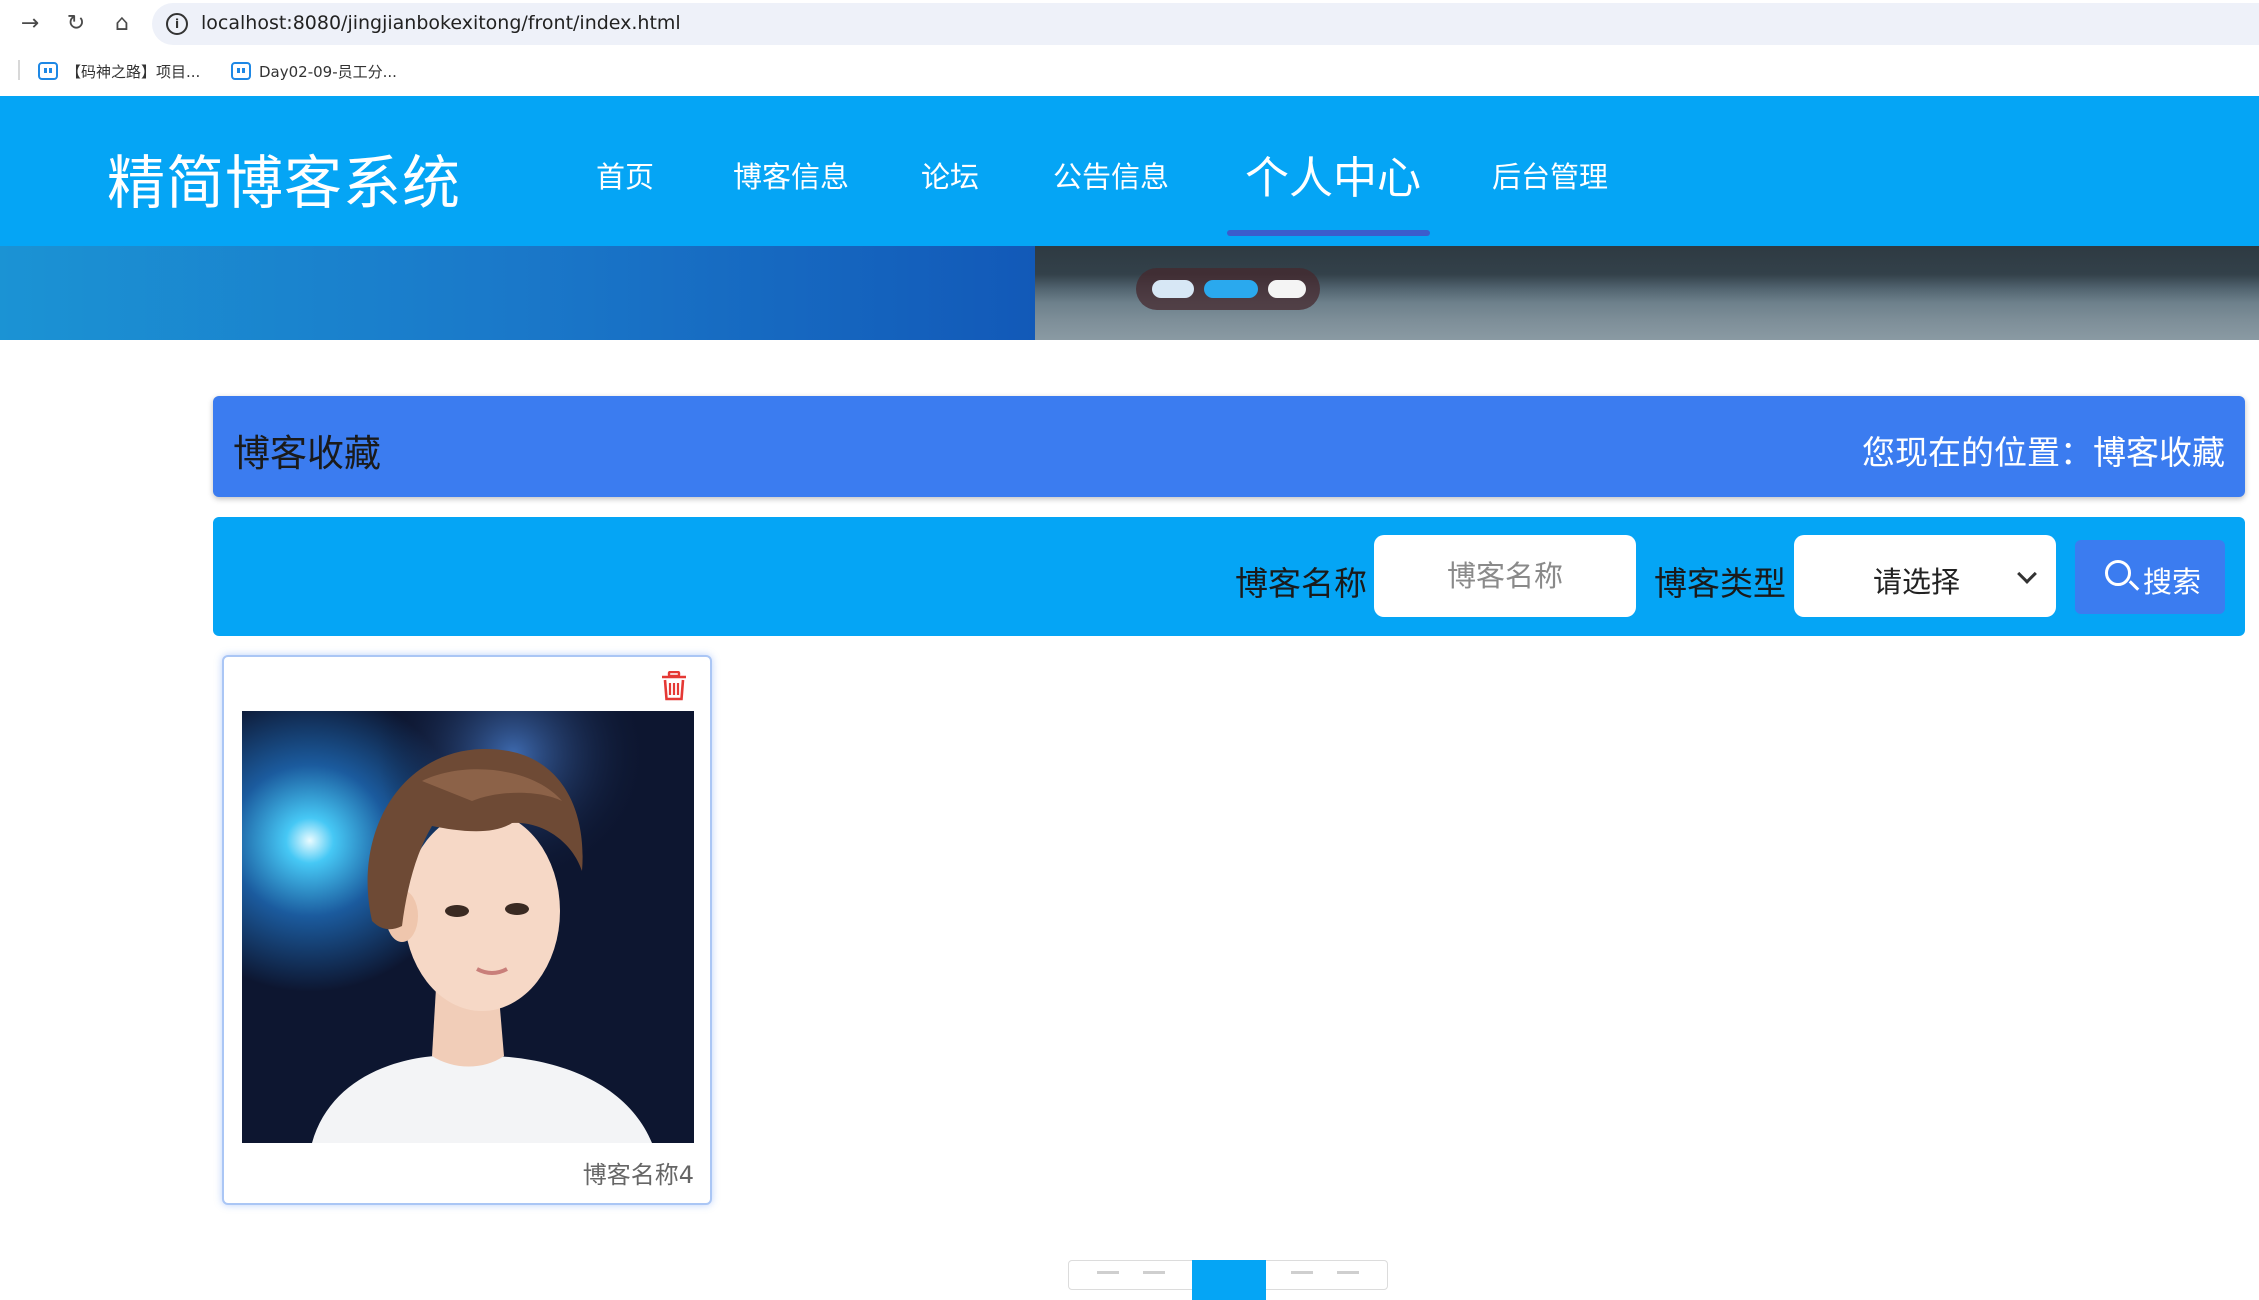  Describe the element at coordinates (1229, 446) in the screenshot. I see `section-title-bar: 博客收藏 您现在的位置：博客收藏` at that location.